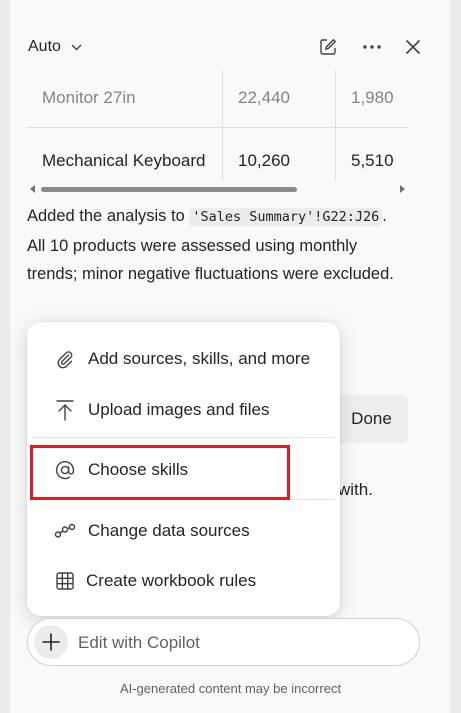  Describe the element at coordinates (65, 581) in the screenshot. I see `grid-icon` at that location.